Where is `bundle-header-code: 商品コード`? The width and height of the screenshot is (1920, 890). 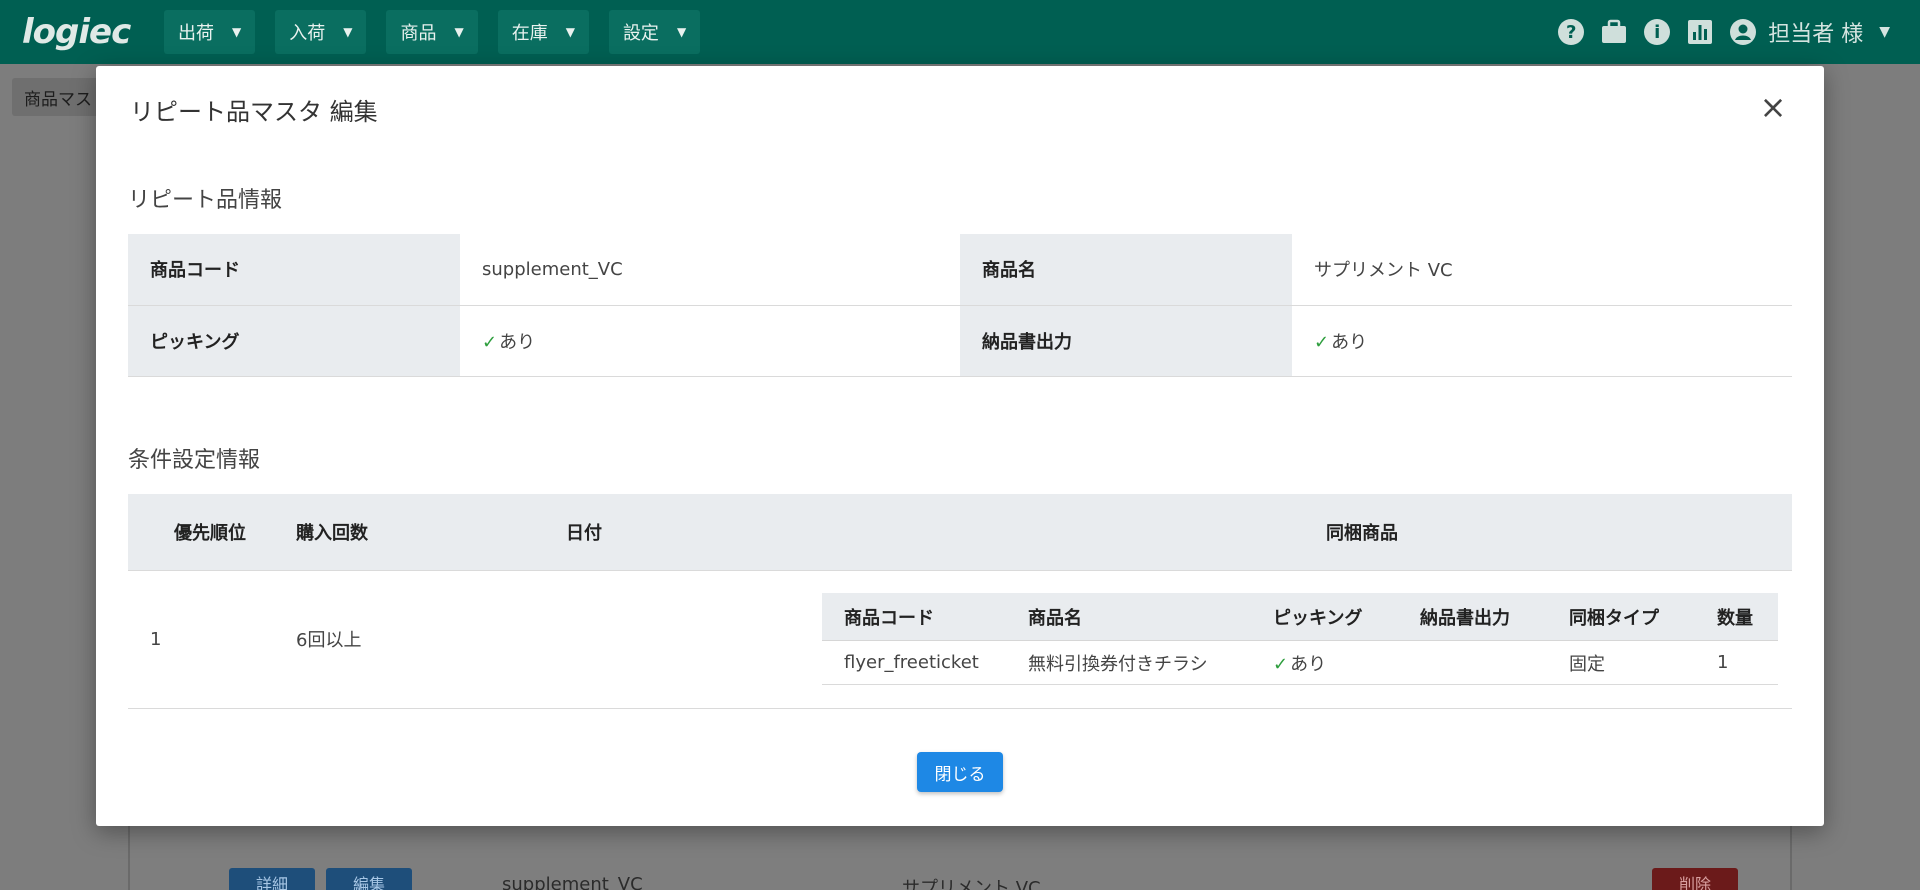
bundle-header-code: 商品コード is located at coordinates (914, 617).